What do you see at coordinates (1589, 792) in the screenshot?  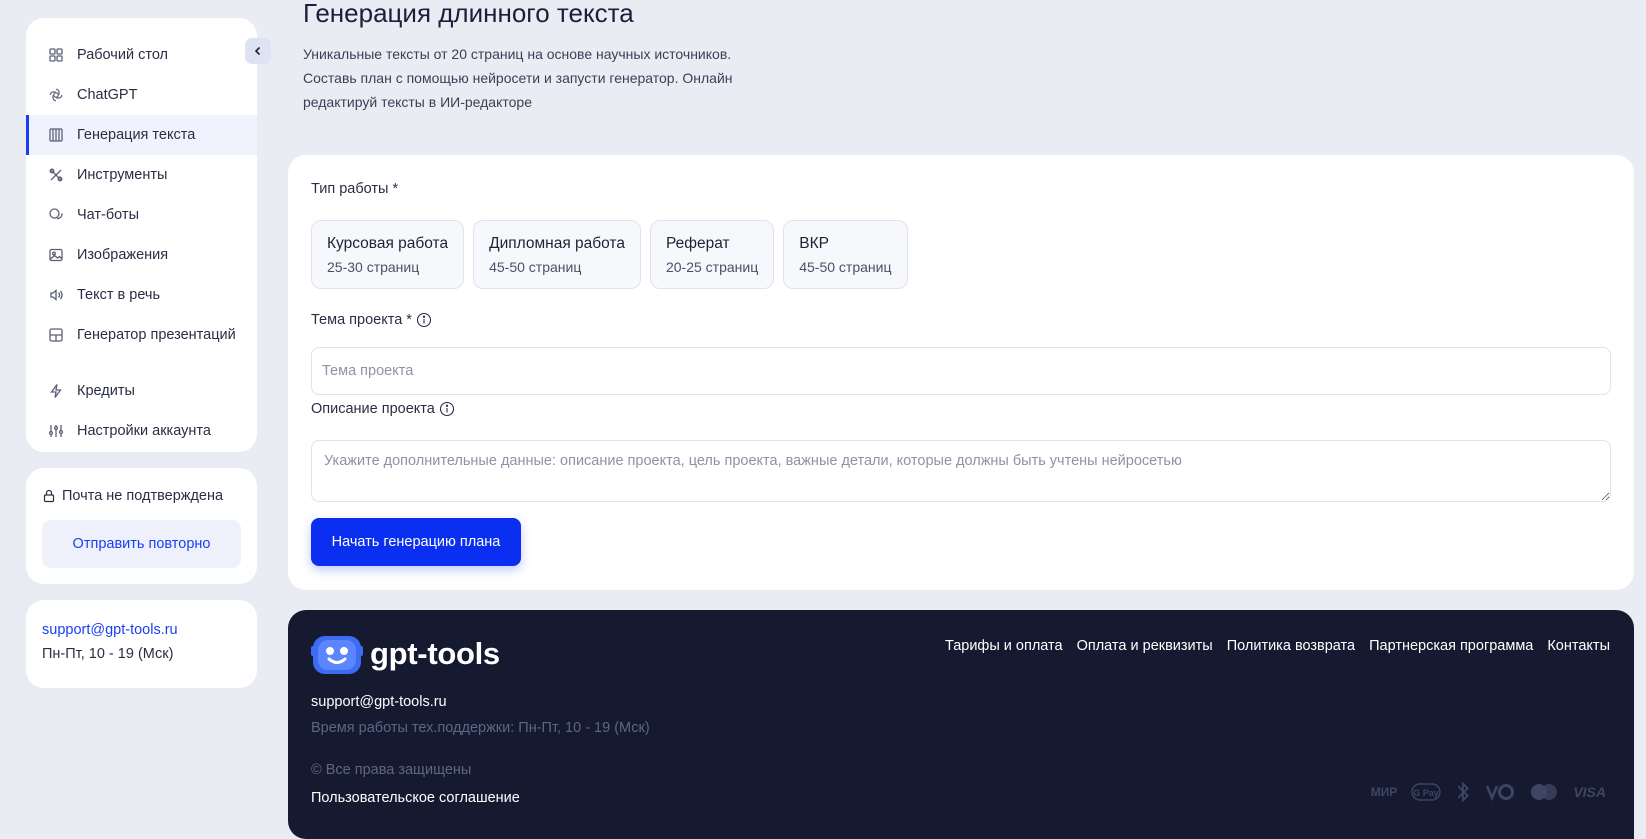 I see `visa-payment-icon: VISA` at bounding box center [1589, 792].